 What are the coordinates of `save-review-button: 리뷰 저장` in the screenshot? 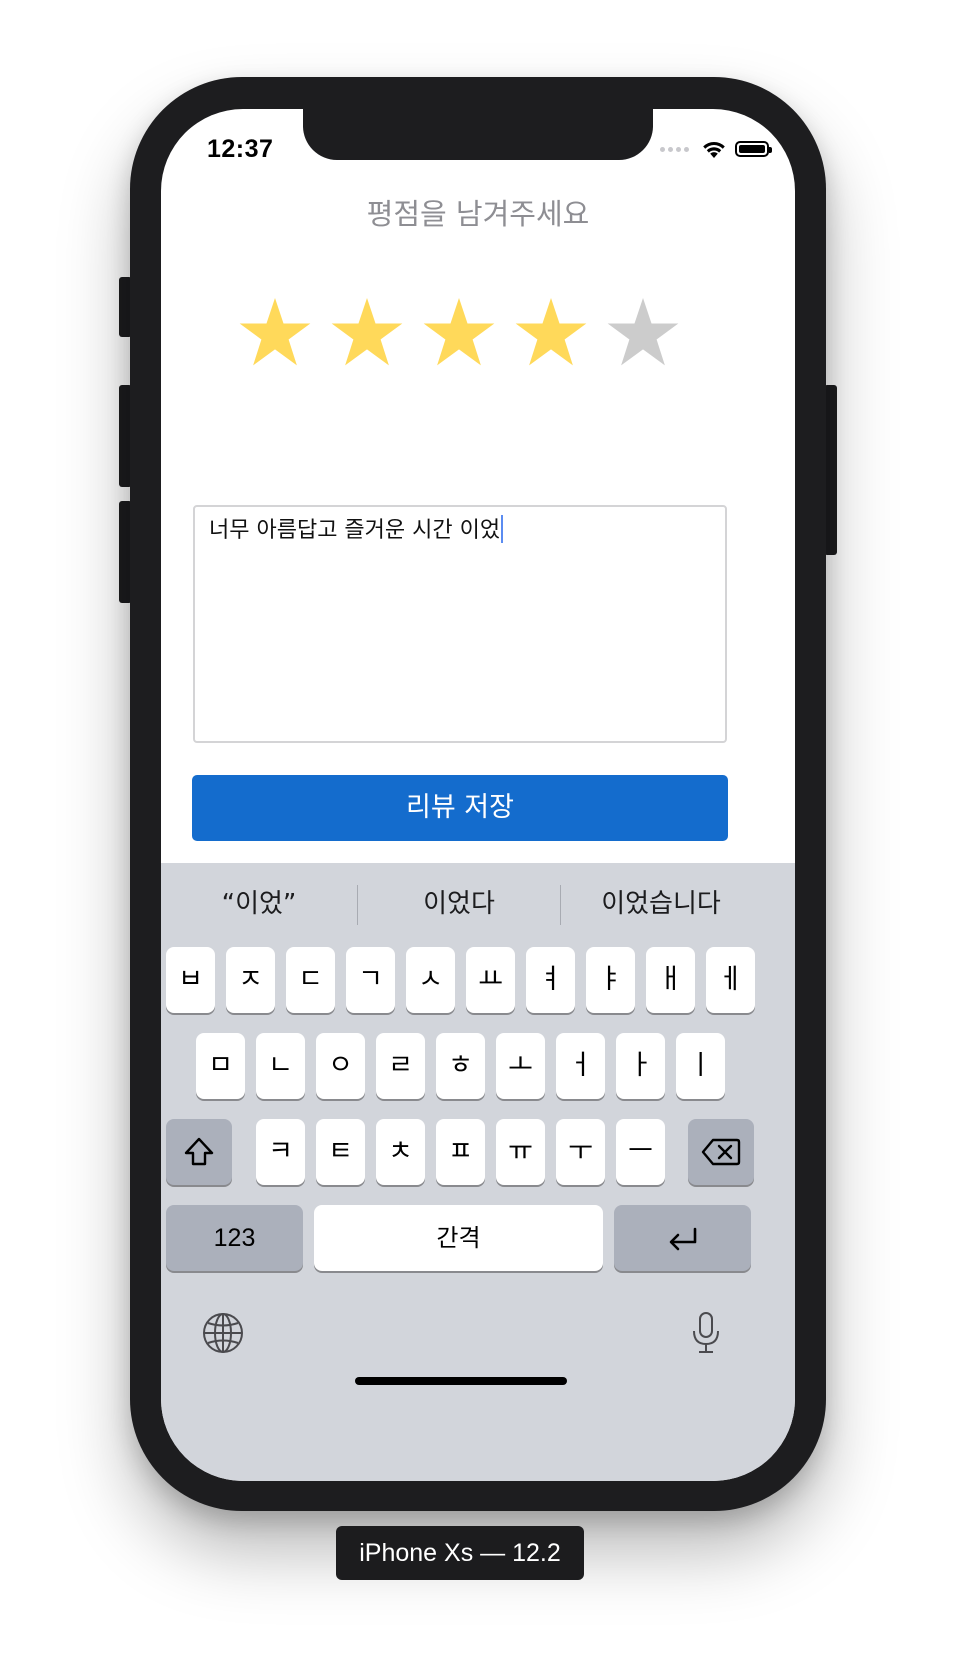 It's located at (460, 808).